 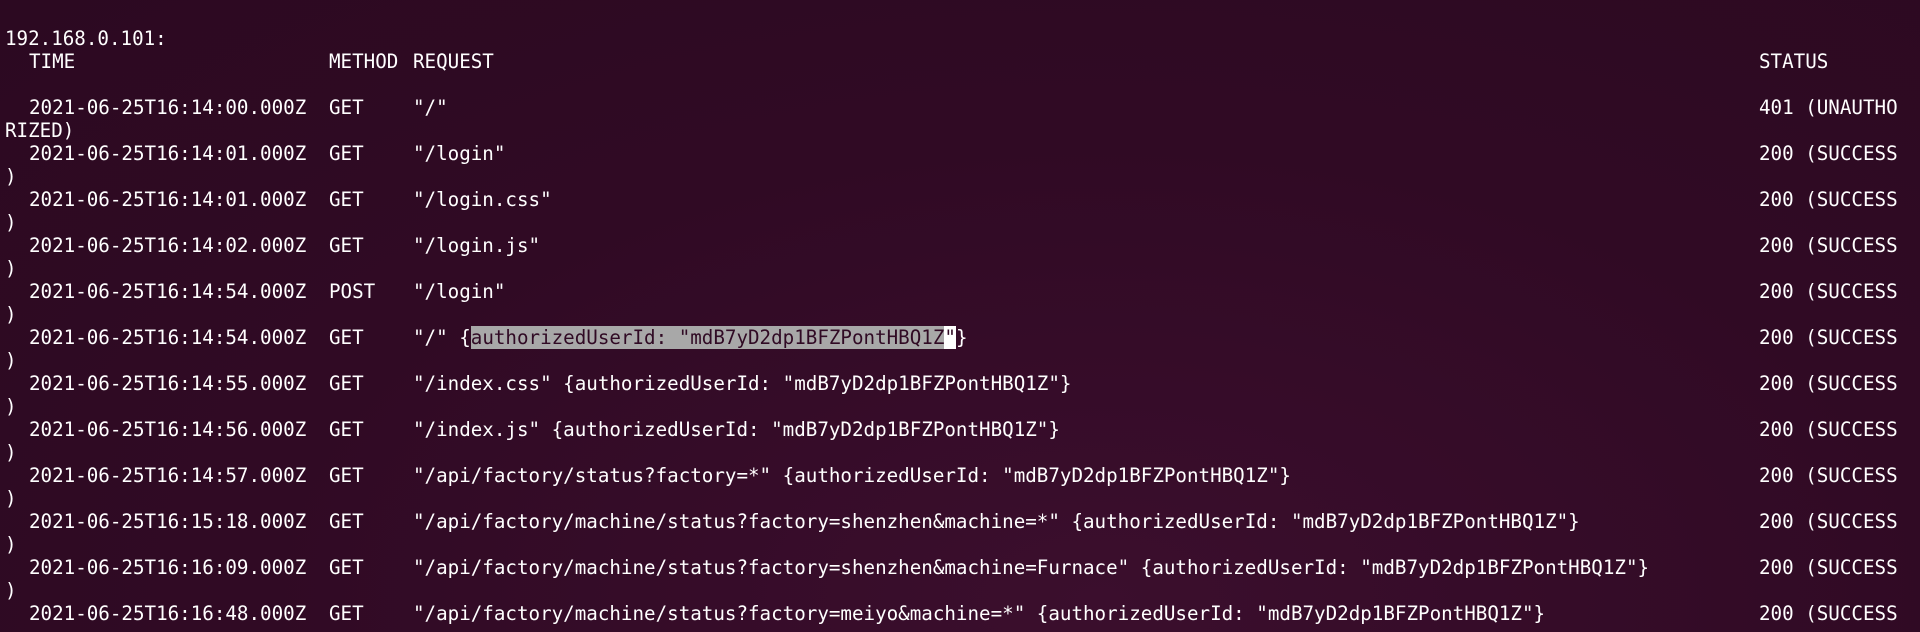 What do you see at coordinates (168, 245) in the screenshot?
I see `row-time: 2021-06-25T16:14:02.000Z` at bounding box center [168, 245].